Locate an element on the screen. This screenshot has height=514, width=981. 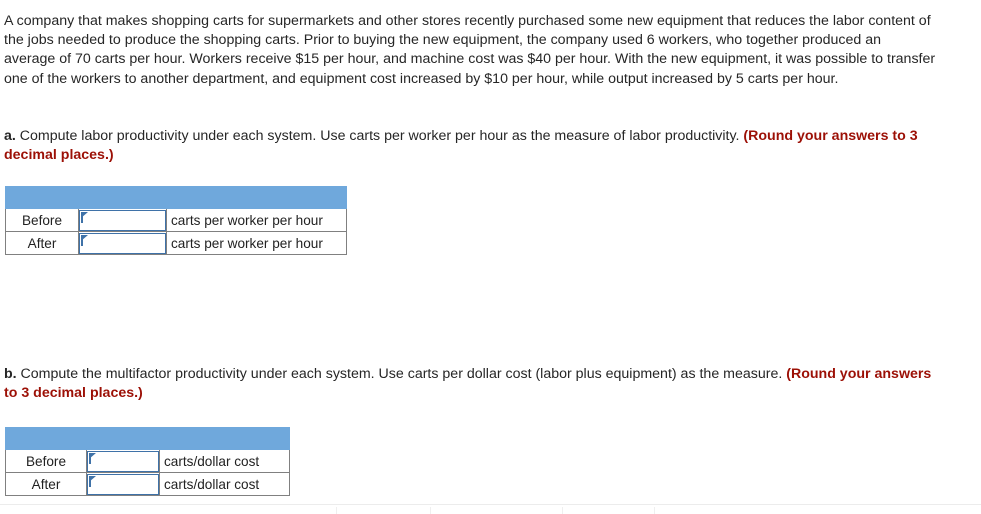
question-b-letter: b. is located at coordinates (10, 374).